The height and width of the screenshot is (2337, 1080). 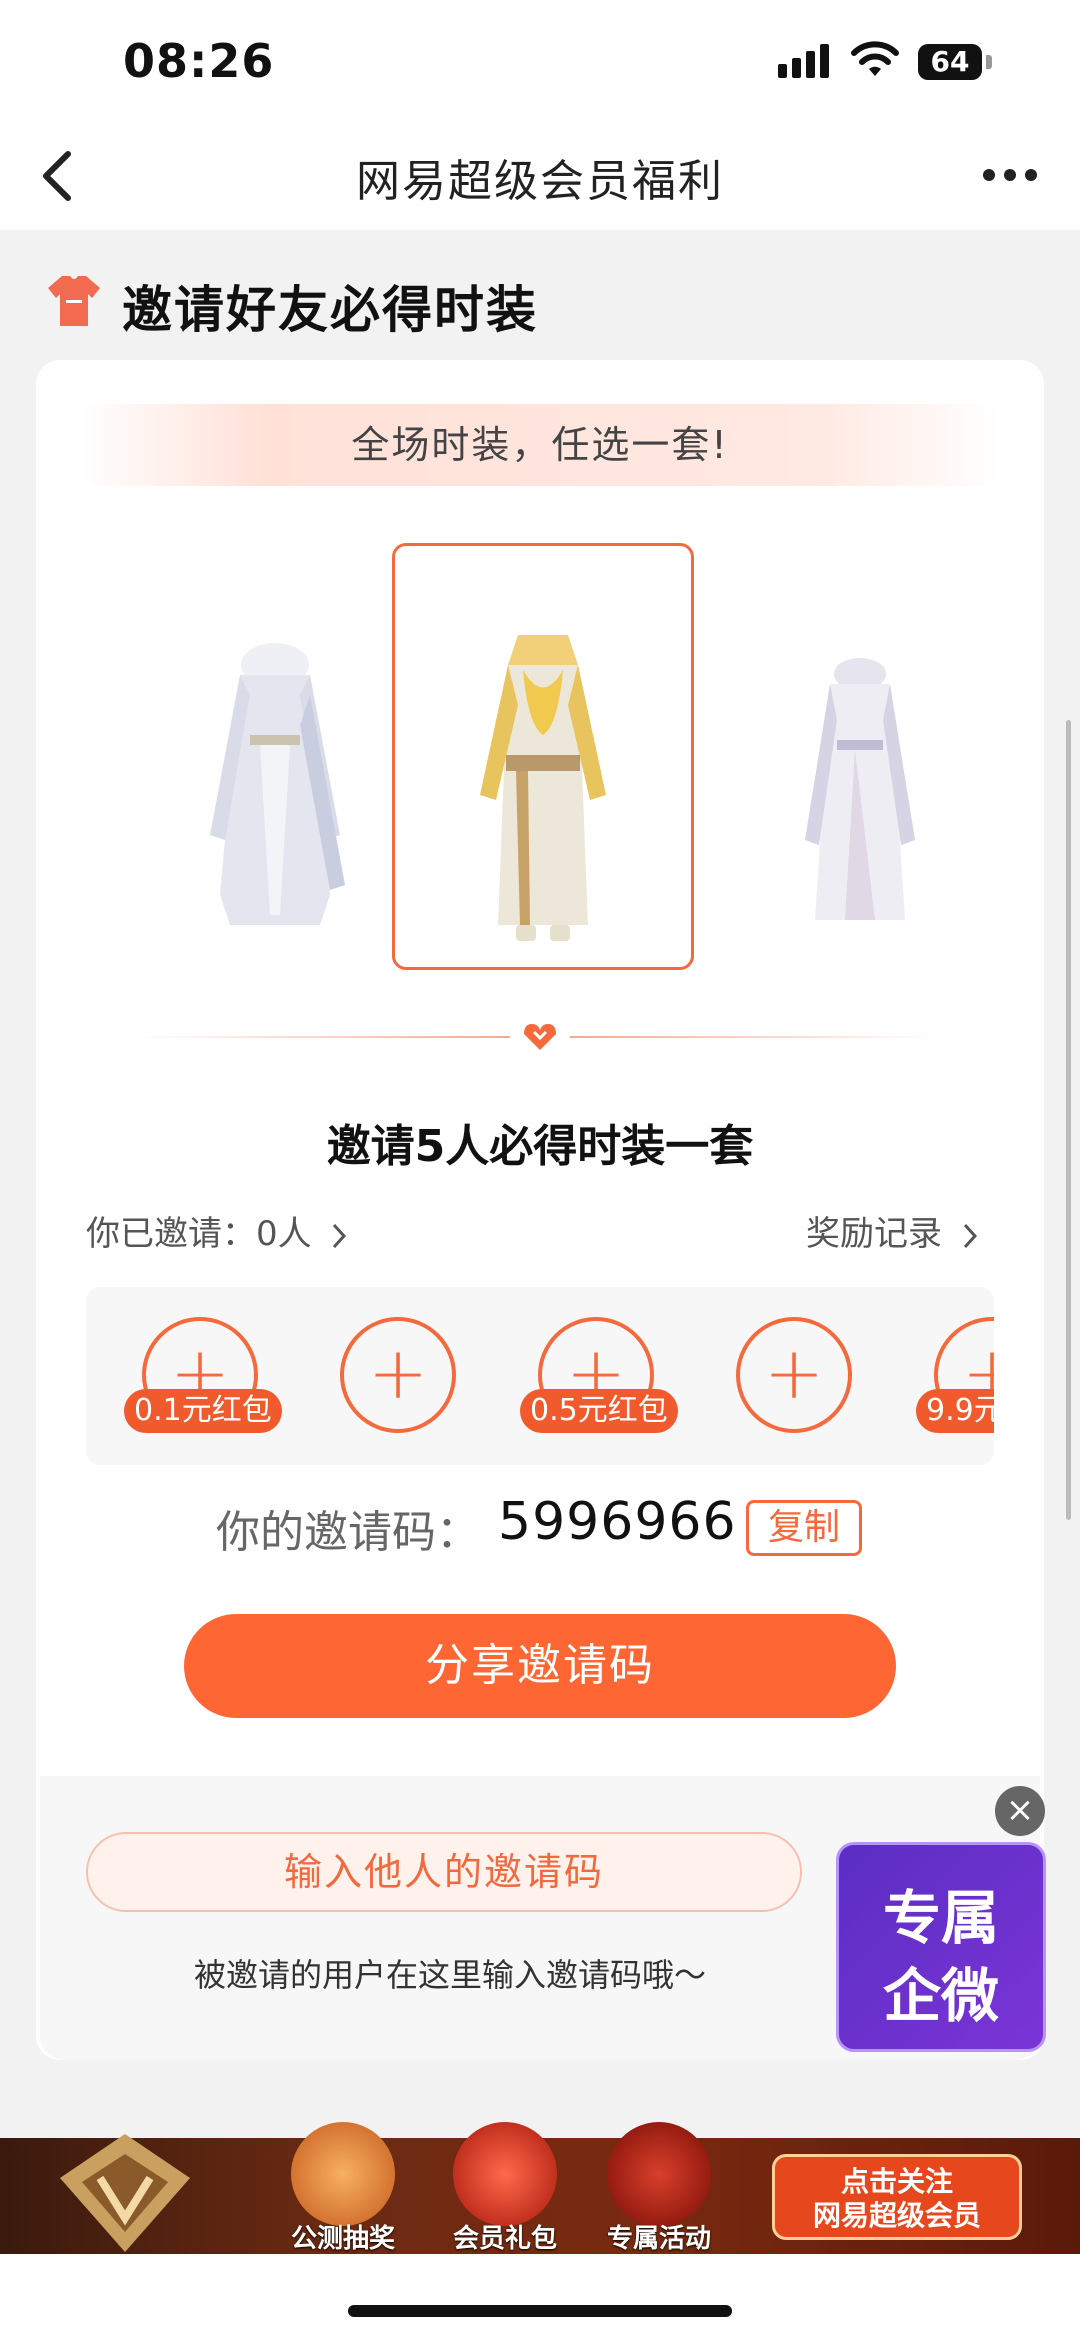 I want to click on divider-right, so click(x=755, y=1037).